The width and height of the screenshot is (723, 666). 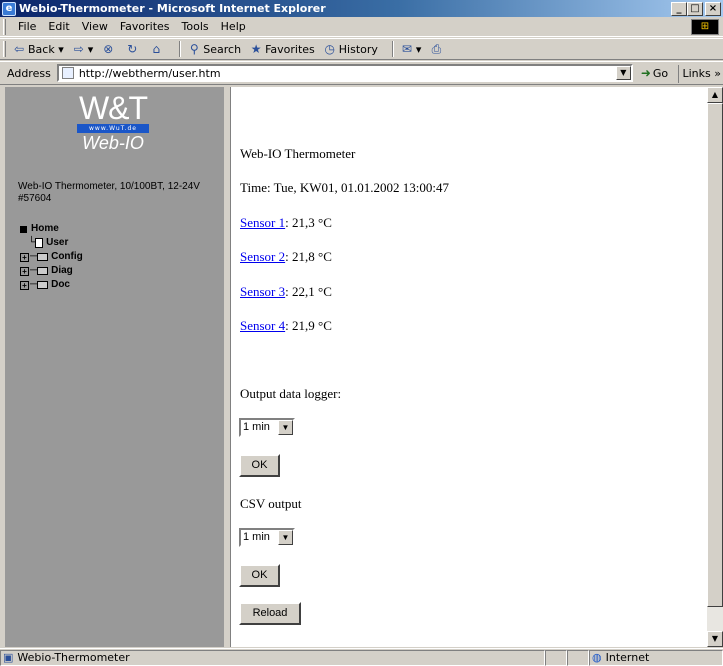 I want to click on sensor-value: : 21,8 °C, so click(x=308, y=256).